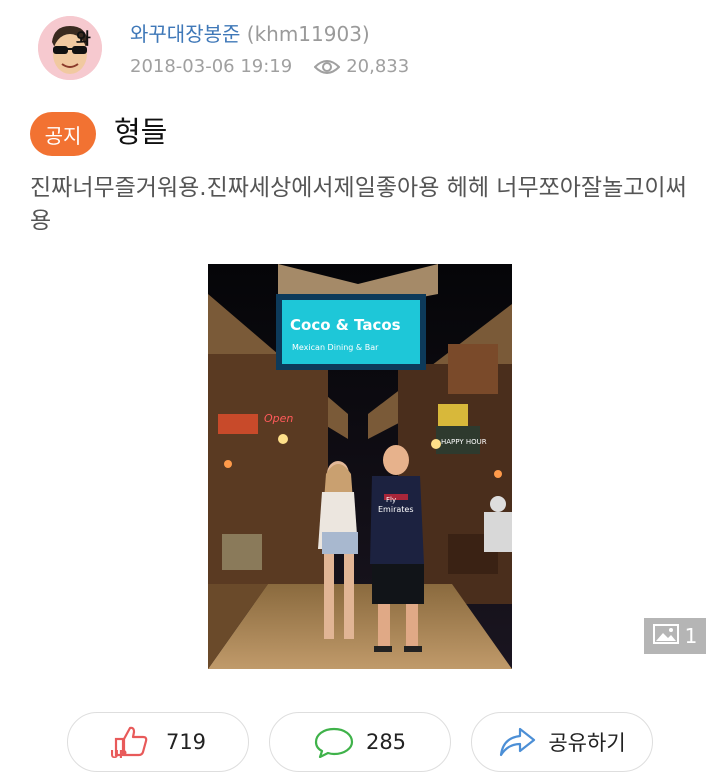  I want to click on view-count: 20,833, so click(378, 66).